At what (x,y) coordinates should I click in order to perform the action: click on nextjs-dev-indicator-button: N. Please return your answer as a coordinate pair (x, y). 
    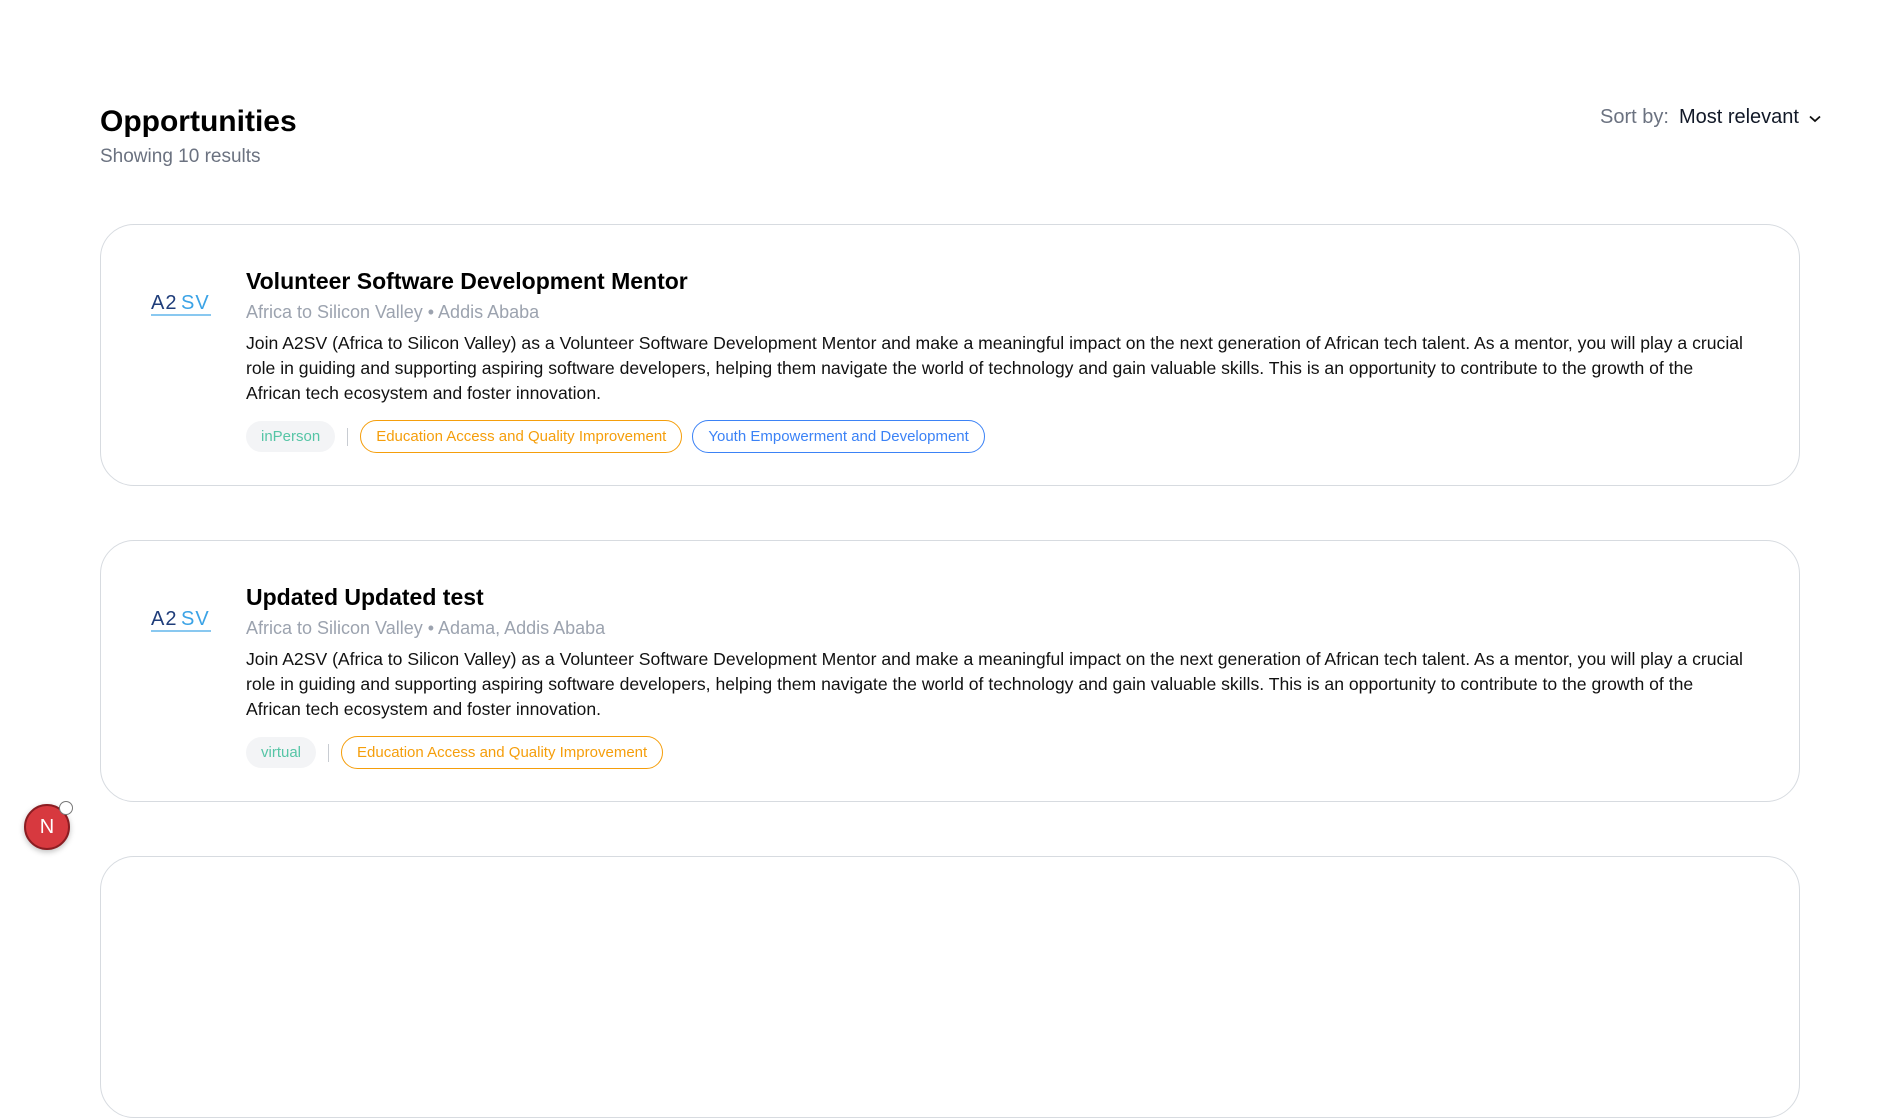
    Looking at the image, I should click on (48, 825).